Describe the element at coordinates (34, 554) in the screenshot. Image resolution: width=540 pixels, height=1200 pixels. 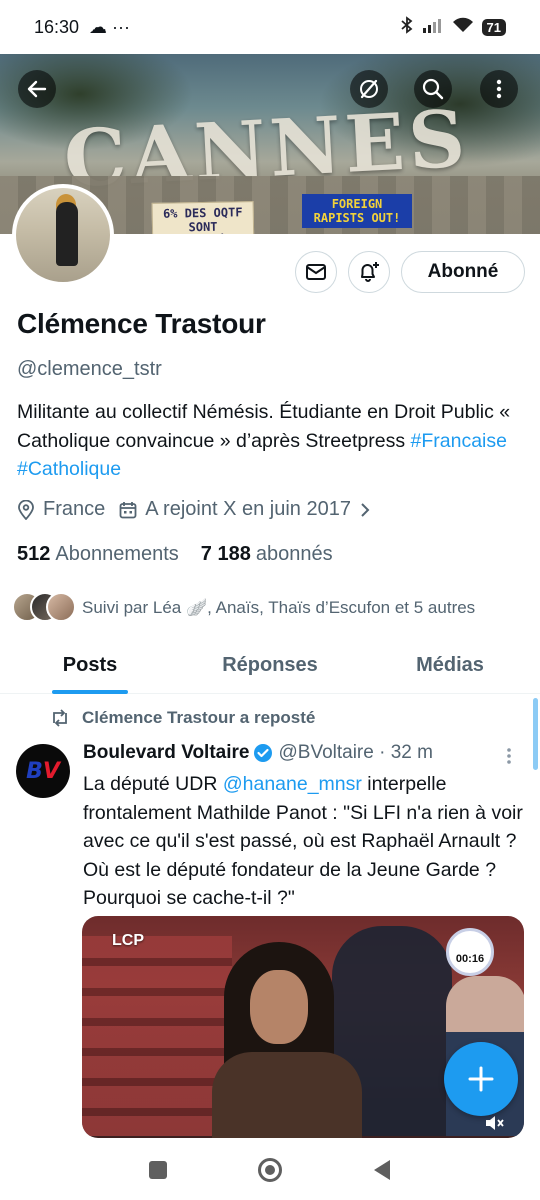
I see `following-count: 512` at that location.